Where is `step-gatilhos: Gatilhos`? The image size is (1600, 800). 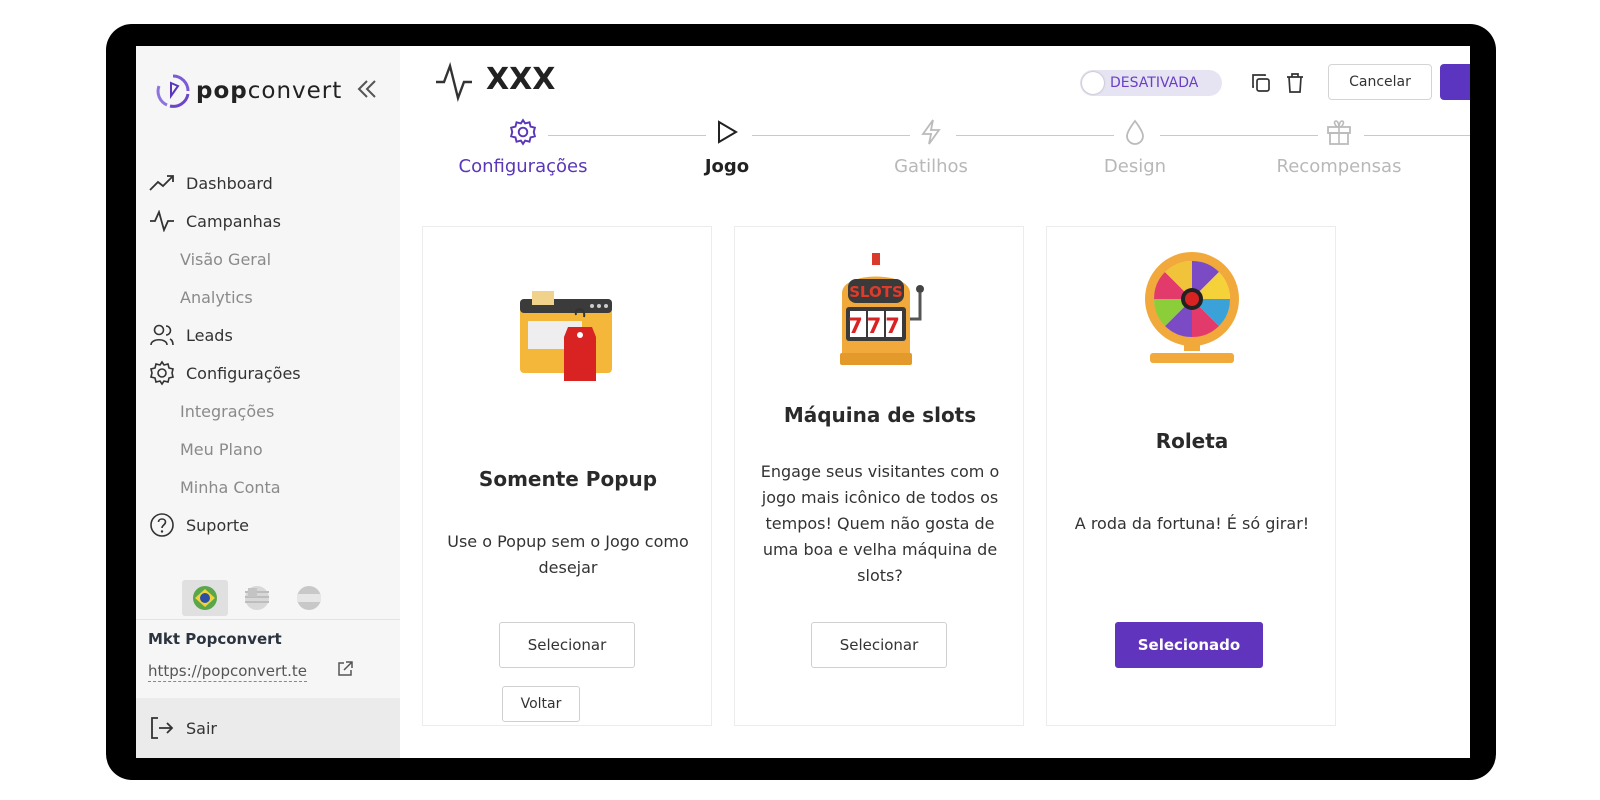 step-gatilhos: Gatilhos is located at coordinates (931, 147).